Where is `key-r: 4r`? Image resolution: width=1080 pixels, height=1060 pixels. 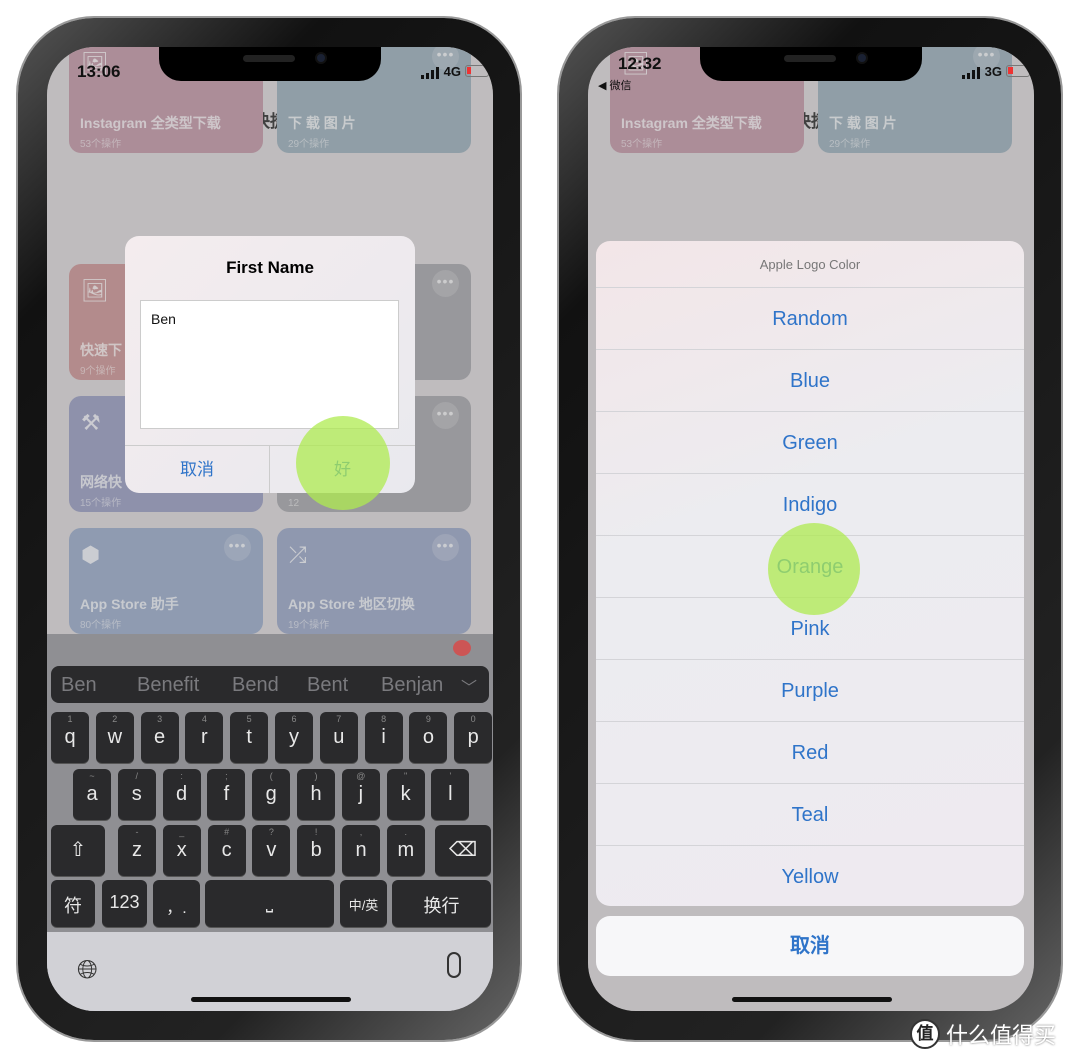 key-r: 4r is located at coordinates (204, 737).